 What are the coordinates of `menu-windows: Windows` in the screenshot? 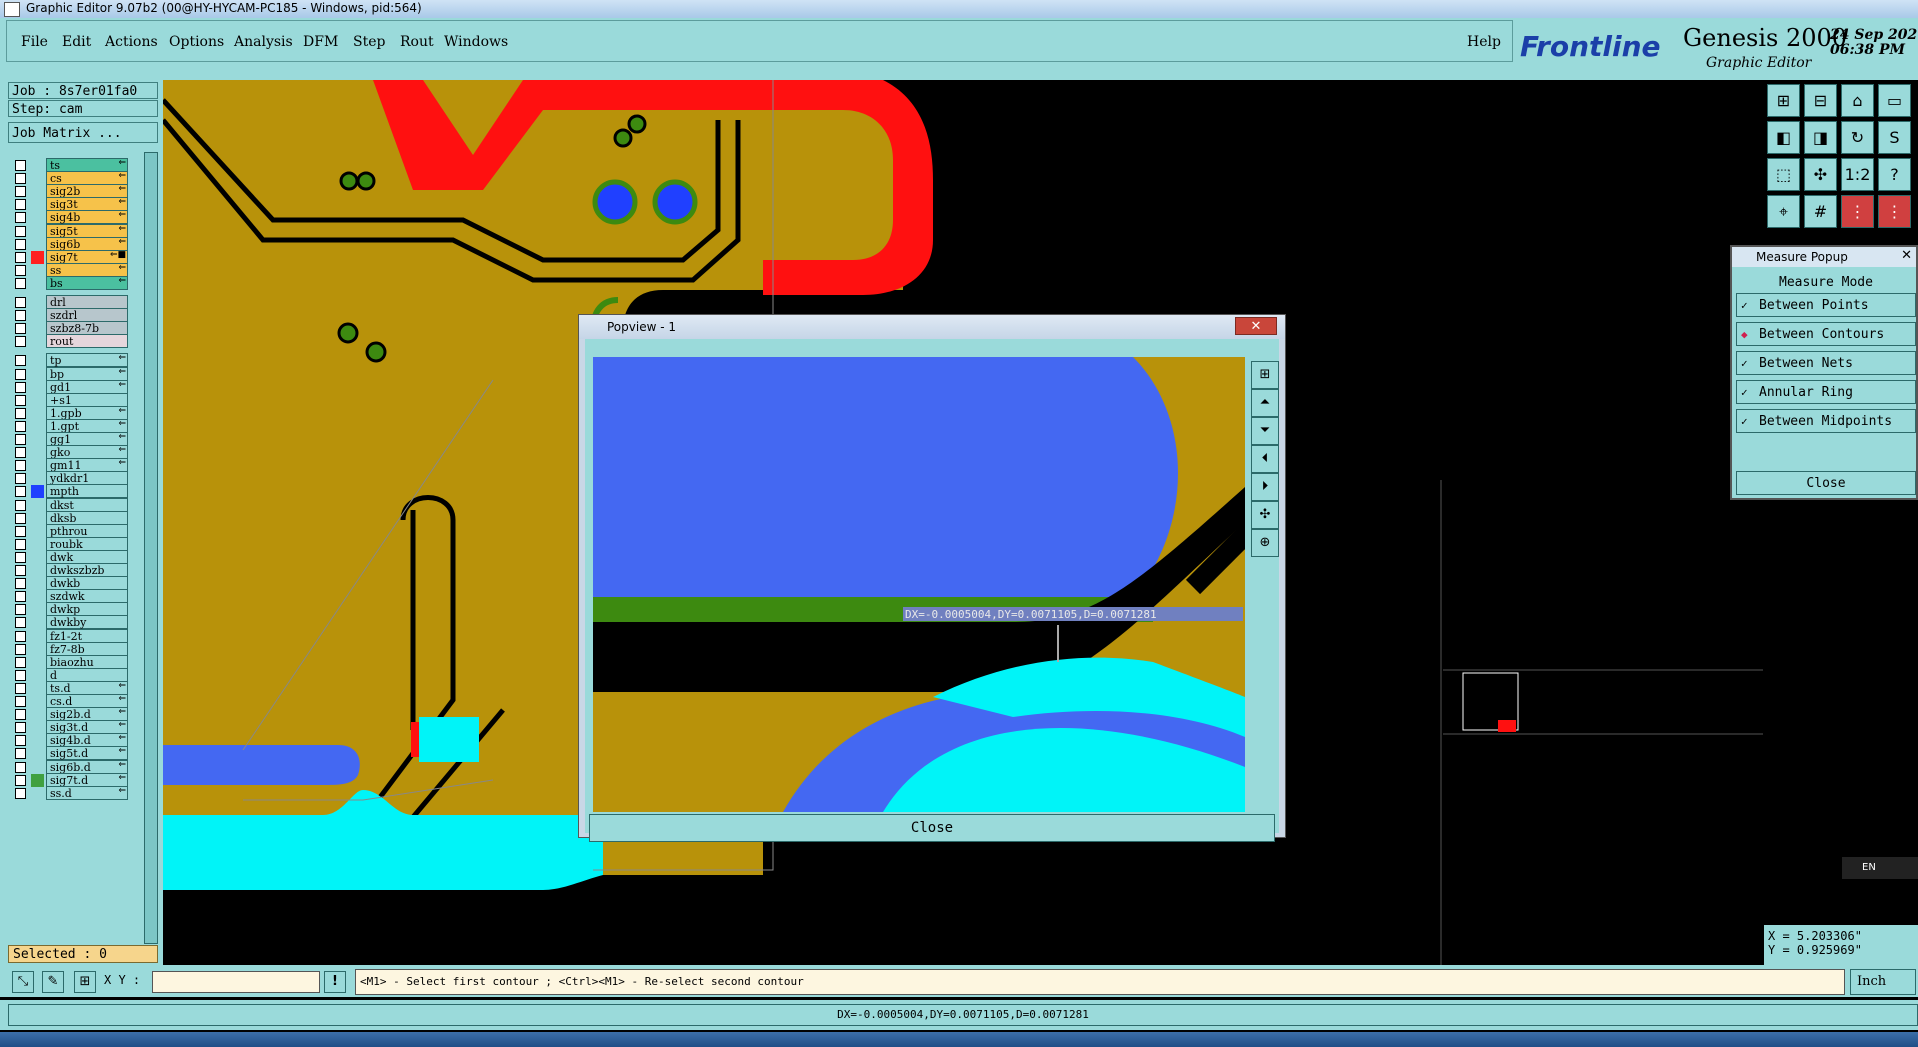 It's located at (476, 42).